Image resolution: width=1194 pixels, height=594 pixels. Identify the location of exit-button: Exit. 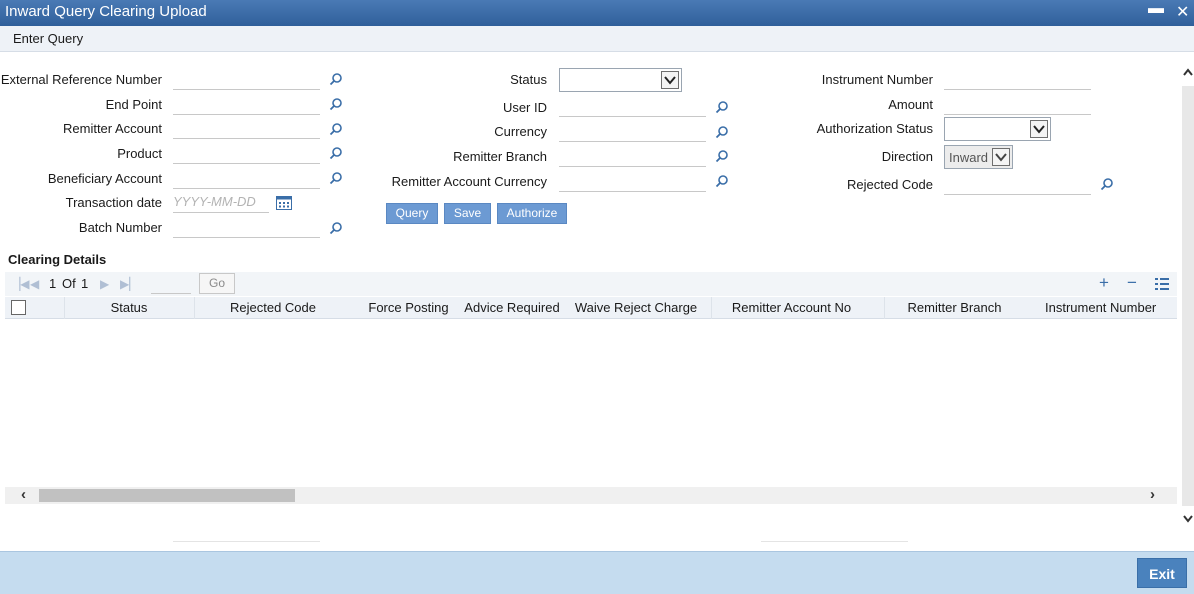
(1162, 573).